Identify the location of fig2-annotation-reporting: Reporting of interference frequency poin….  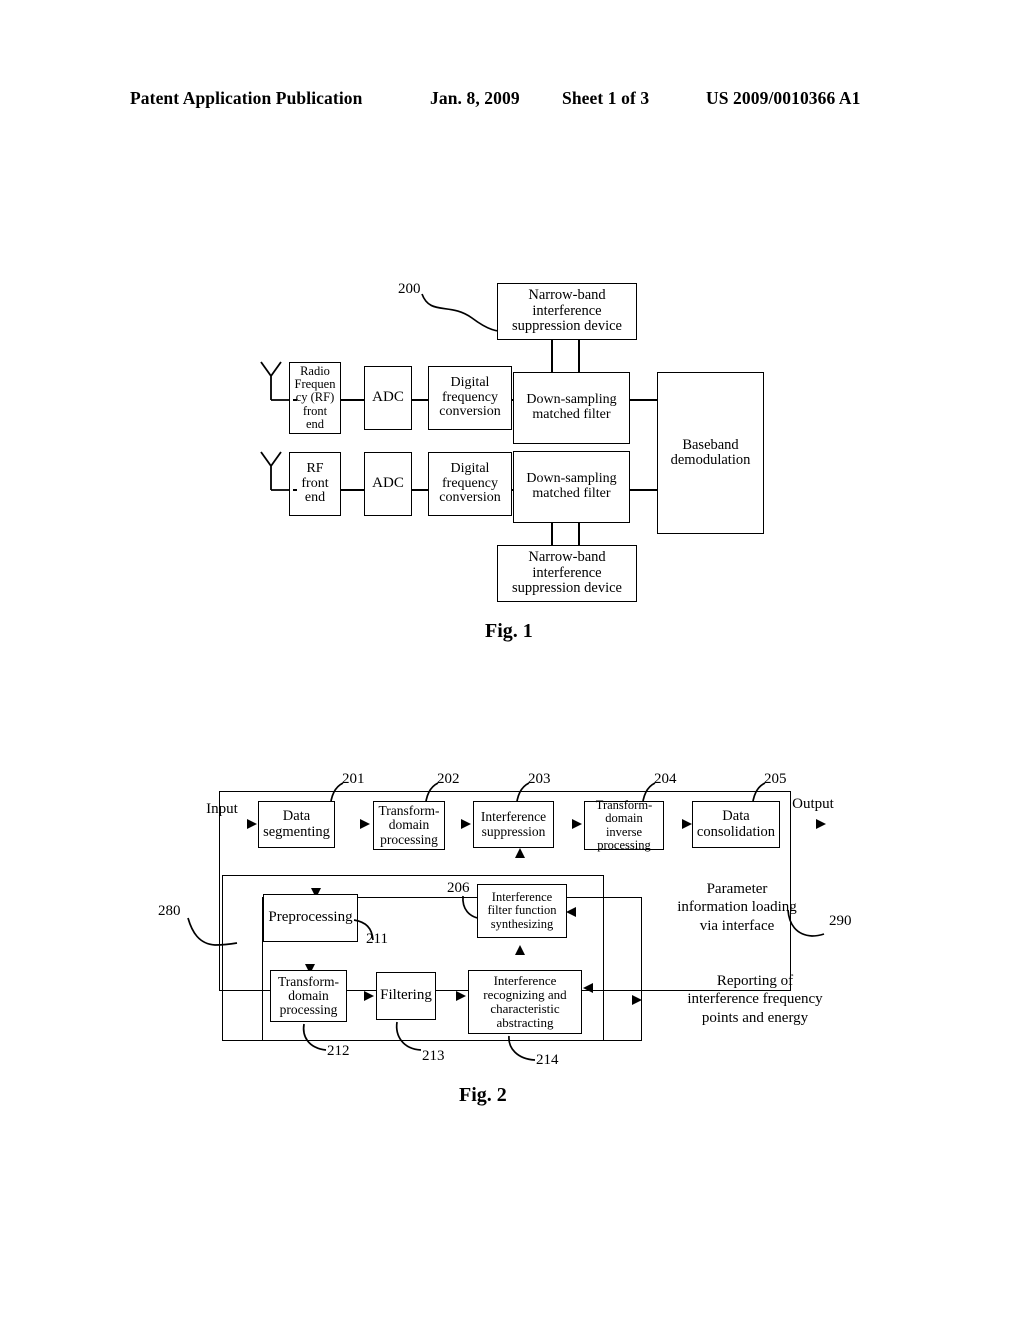
(755, 999).